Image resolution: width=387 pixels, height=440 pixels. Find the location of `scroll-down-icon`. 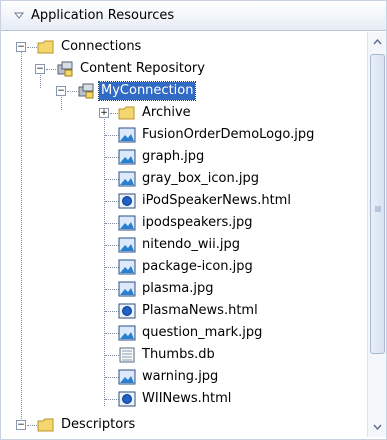

scroll-down-icon is located at coordinates (377, 427).